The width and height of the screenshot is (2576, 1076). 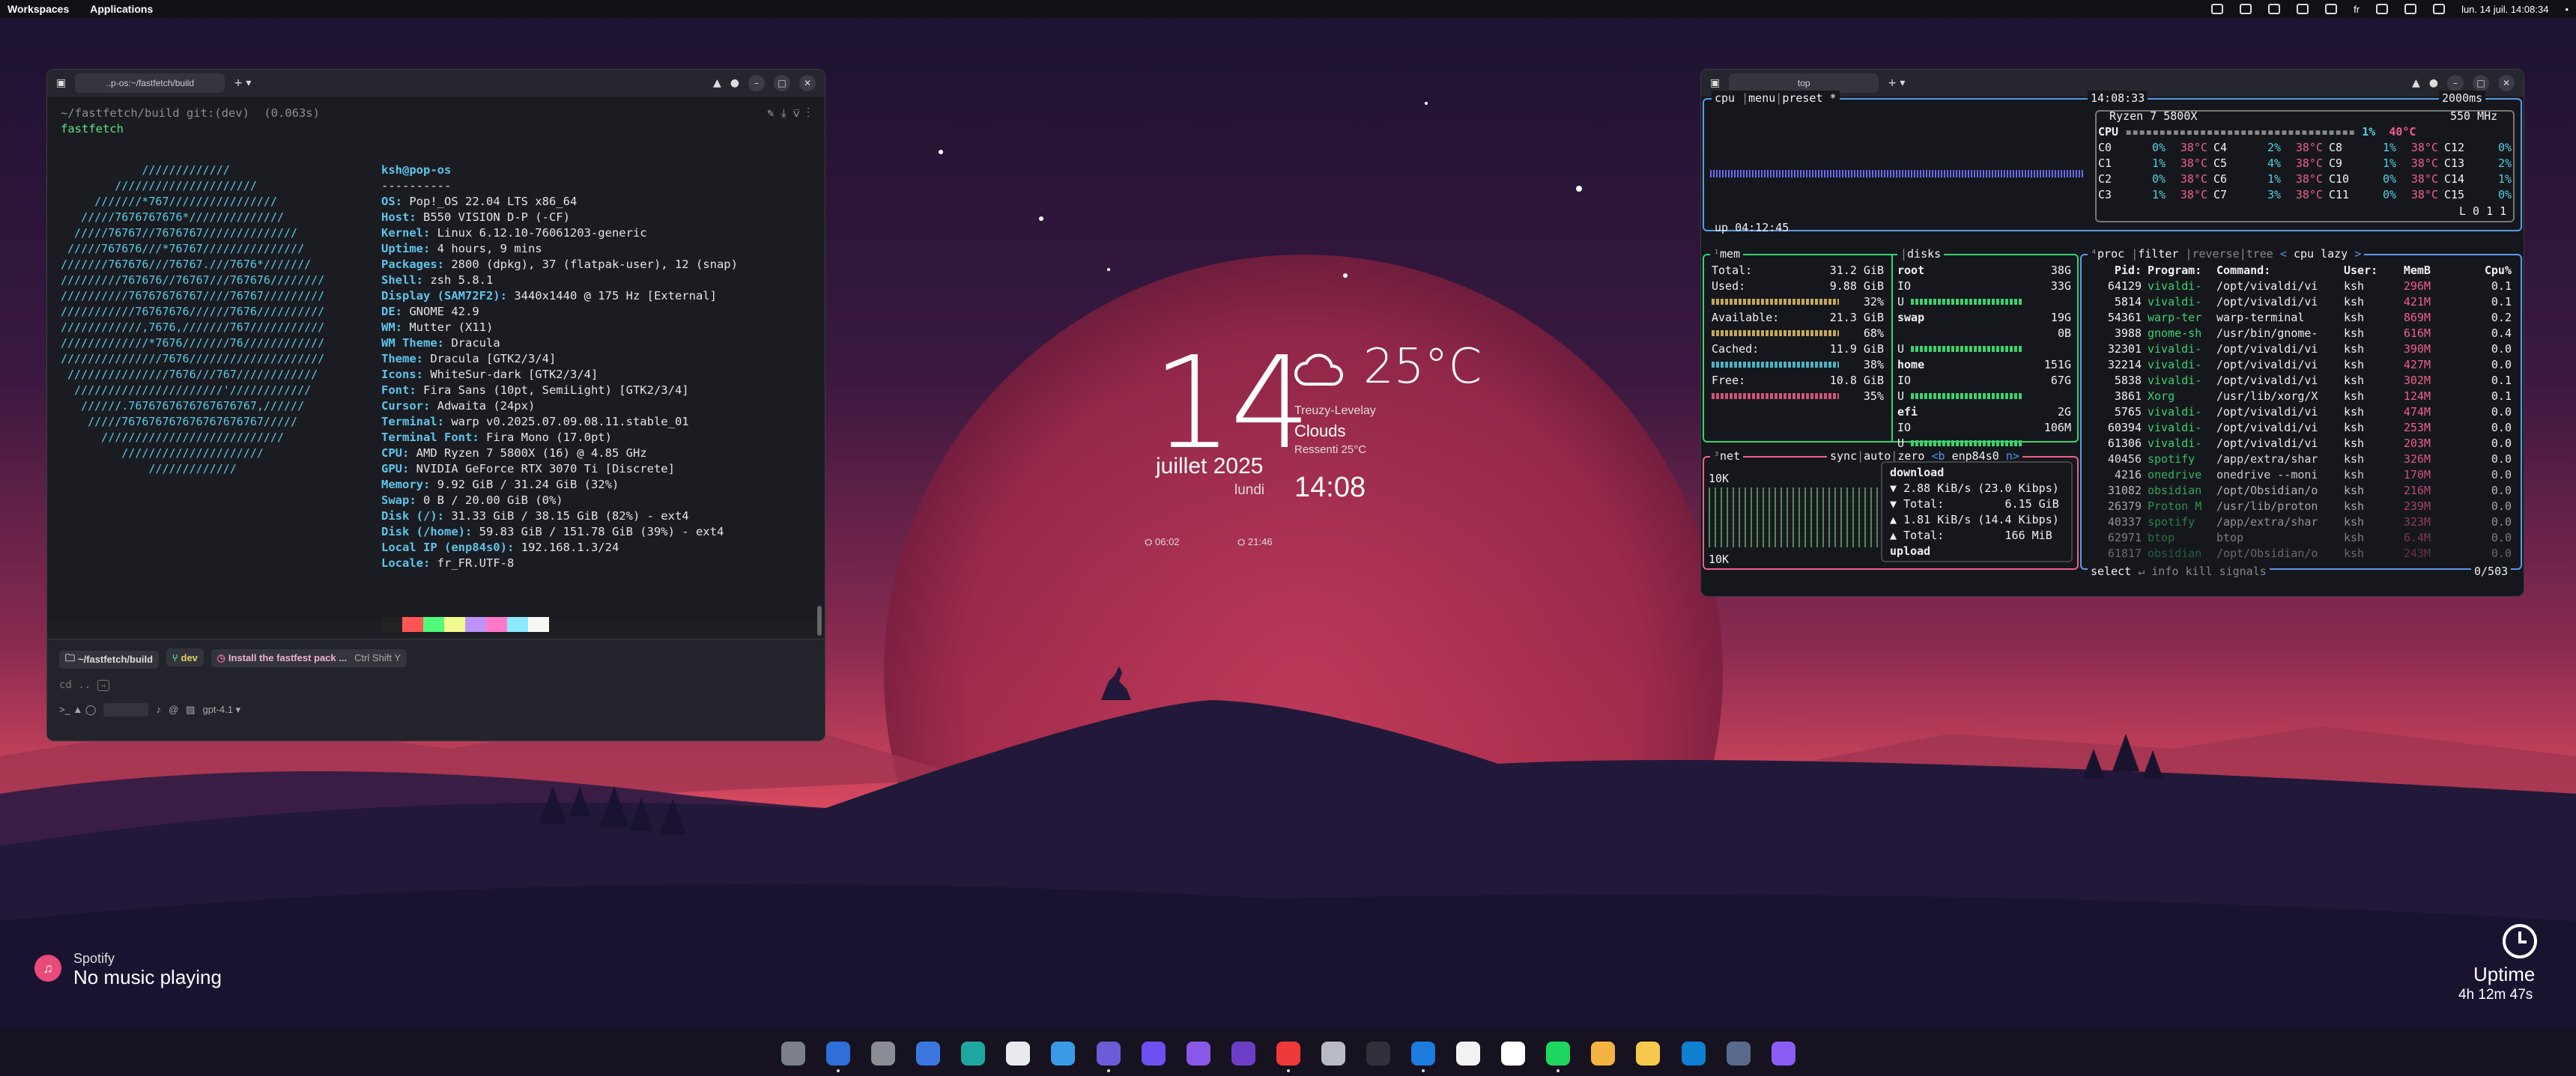 What do you see at coordinates (2382, 9) in the screenshot?
I see `display-tray-icon` at bounding box center [2382, 9].